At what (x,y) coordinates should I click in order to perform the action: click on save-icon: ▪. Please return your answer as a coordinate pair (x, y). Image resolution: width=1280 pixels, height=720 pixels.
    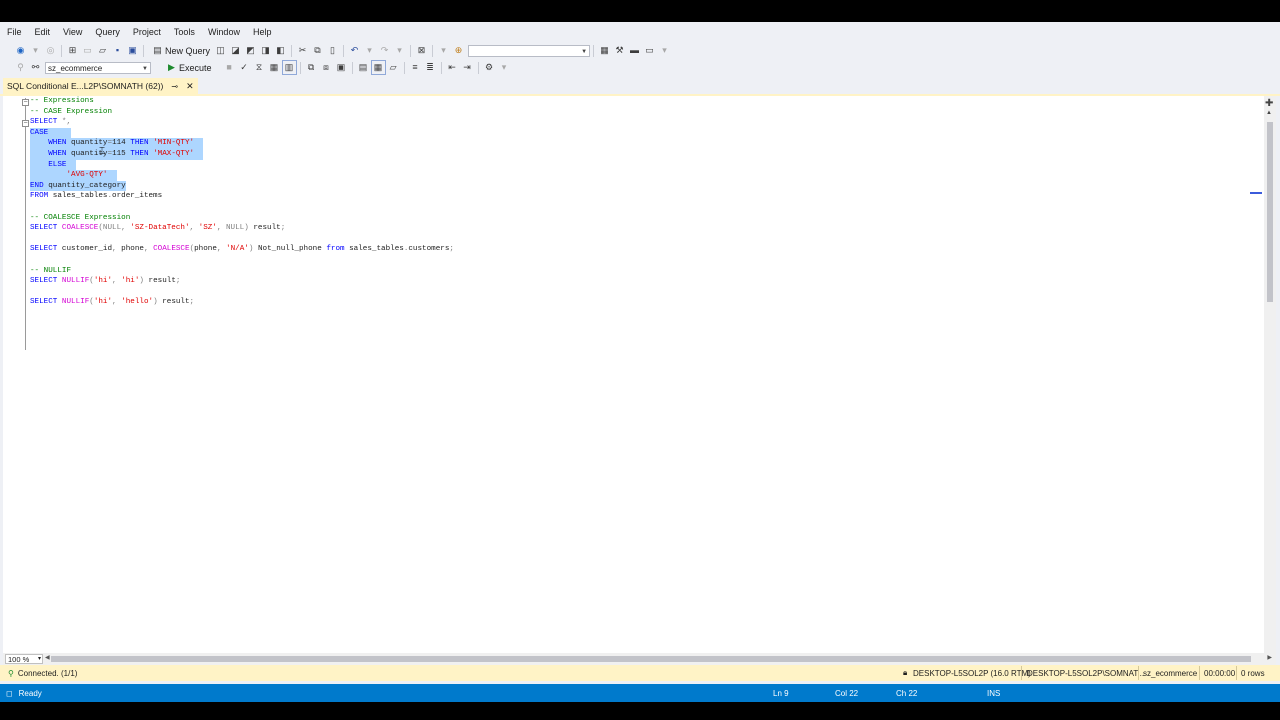
    Looking at the image, I should click on (117, 50).